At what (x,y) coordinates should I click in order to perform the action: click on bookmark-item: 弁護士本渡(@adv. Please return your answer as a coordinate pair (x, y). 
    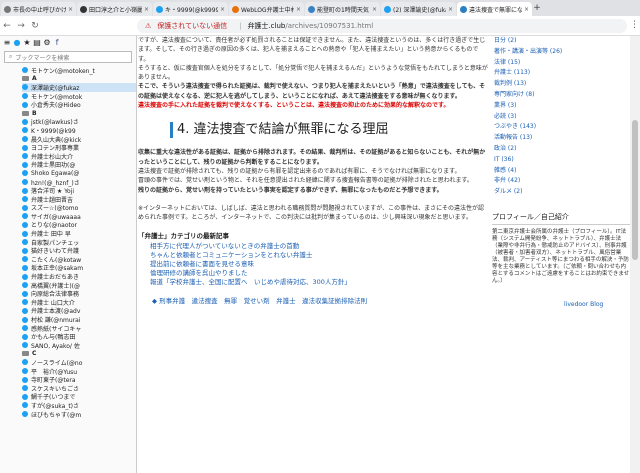
    Looking at the image, I should click on (79, 311).